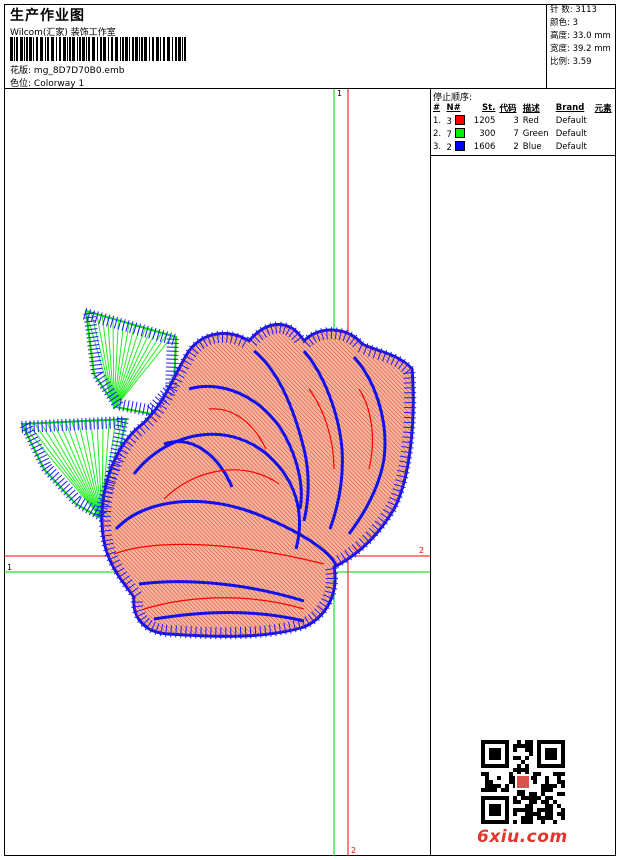 The width and height of the screenshot is (620, 860). Describe the element at coordinates (531, 108) in the screenshot. I see `col-desc: 描述` at that location.